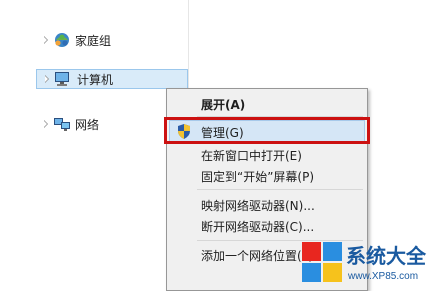 This screenshot has height=291, width=437. I want to click on menu-item-label: 展开(A), so click(223, 105).